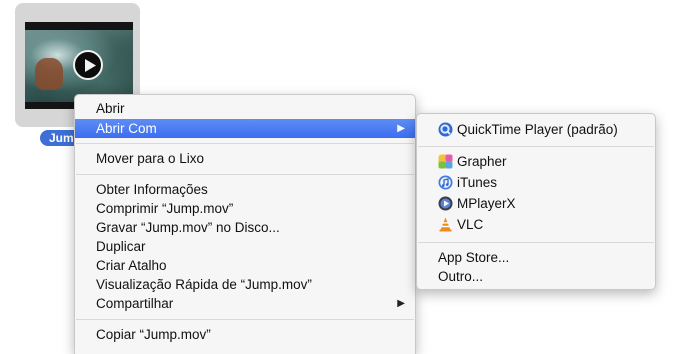  What do you see at coordinates (445, 129) in the screenshot?
I see `quicktime-icon` at bounding box center [445, 129].